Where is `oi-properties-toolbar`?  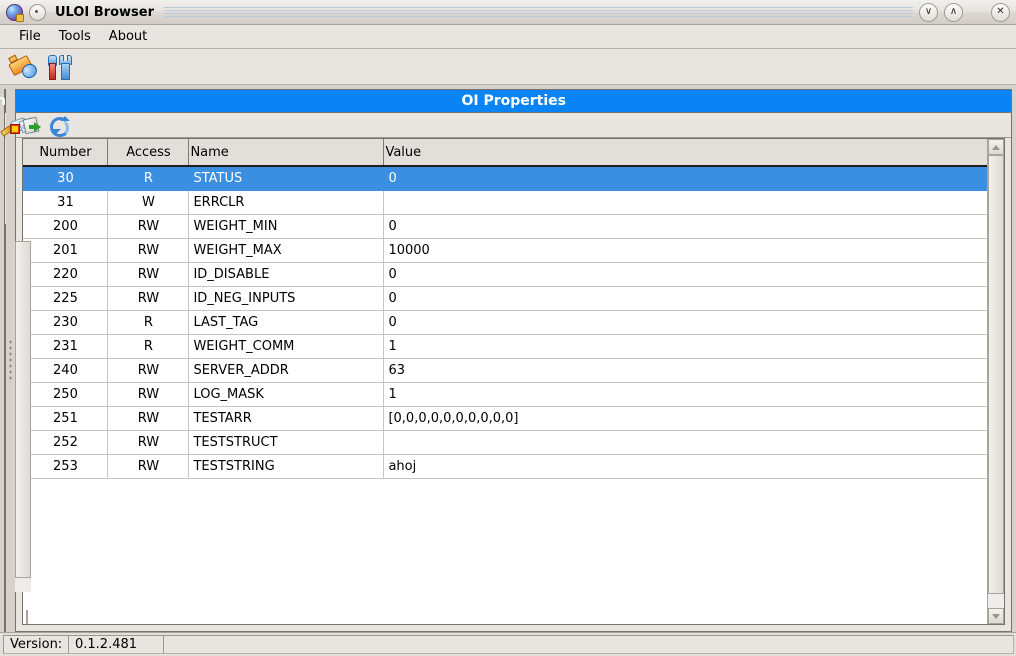
oi-properties-toolbar is located at coordinates (514, 125).